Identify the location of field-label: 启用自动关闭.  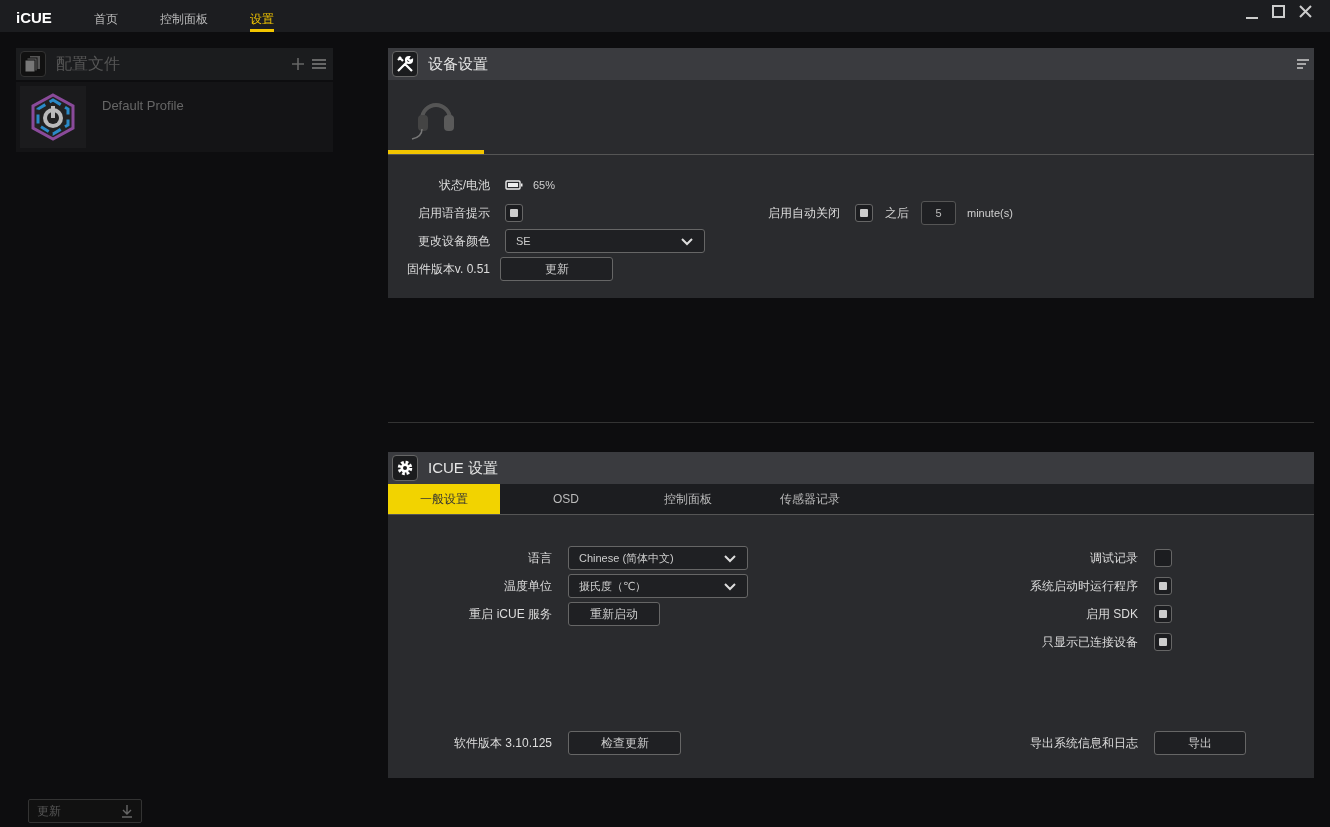
(803, 213).